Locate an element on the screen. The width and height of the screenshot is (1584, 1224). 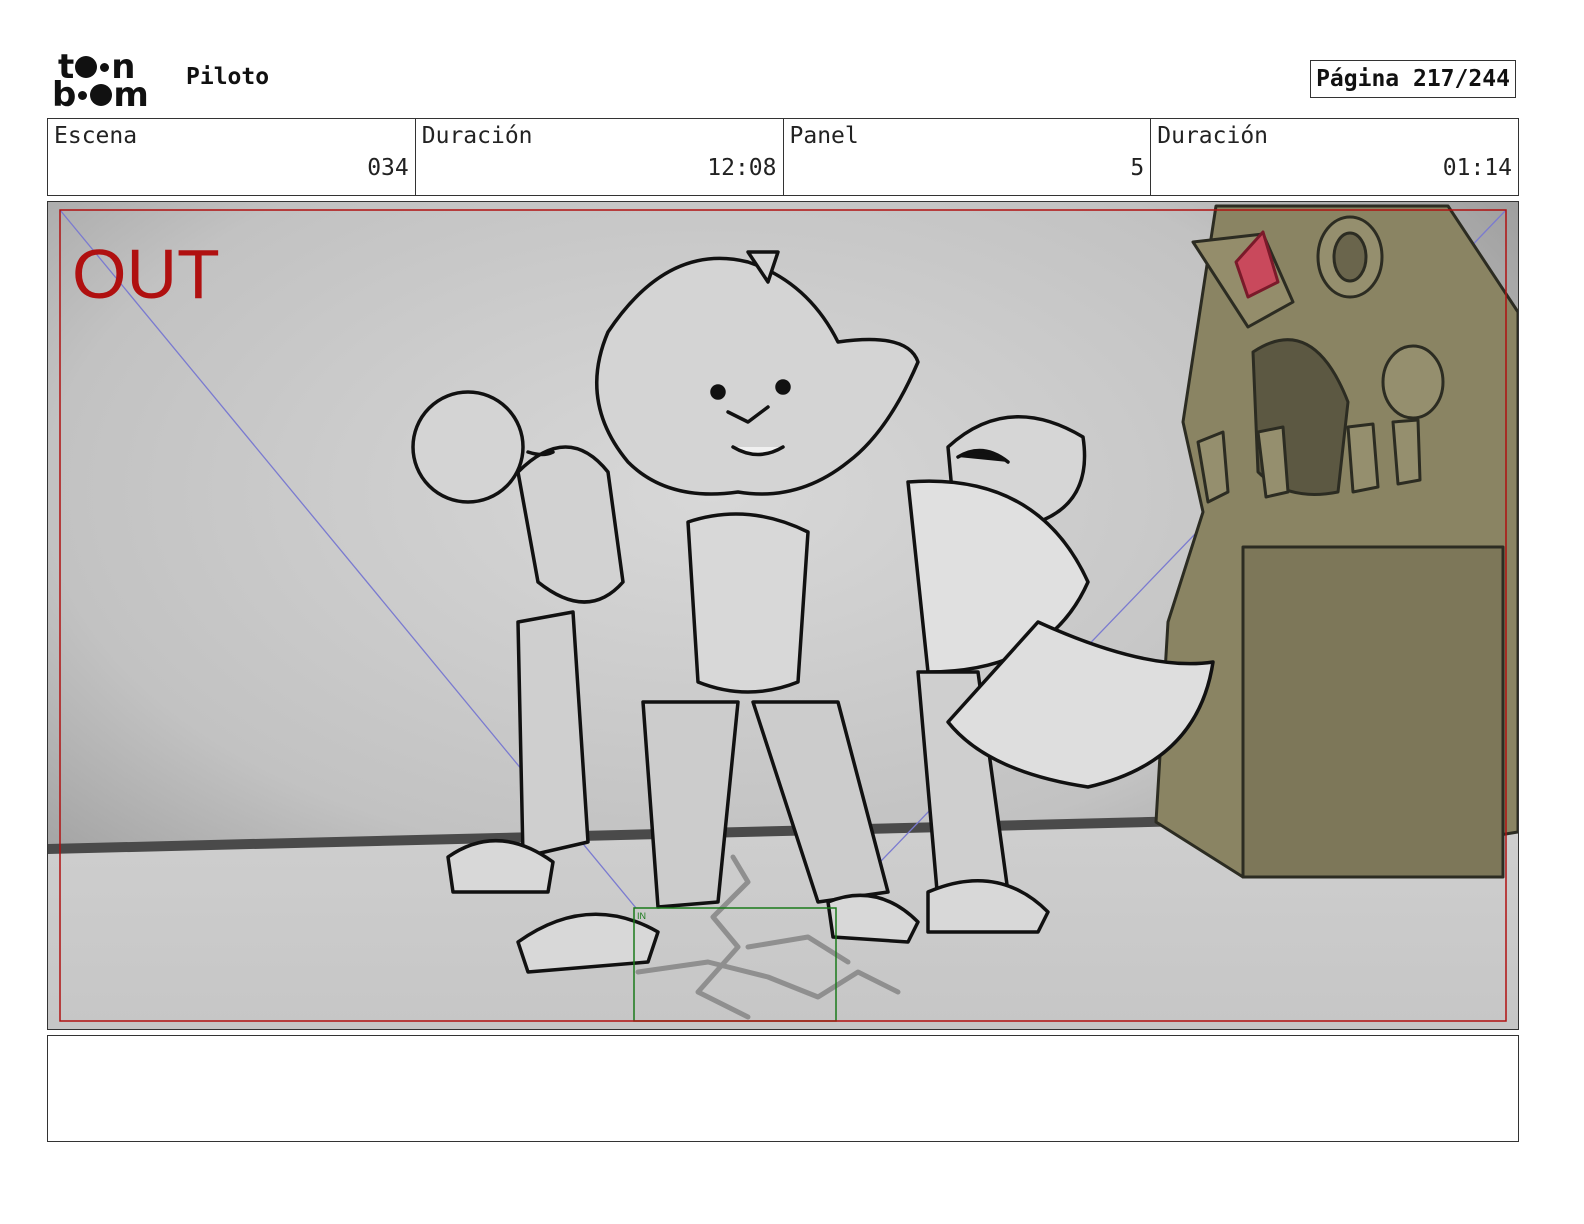
scene-cell: Escena 034 is located at coordinates (232, 157).